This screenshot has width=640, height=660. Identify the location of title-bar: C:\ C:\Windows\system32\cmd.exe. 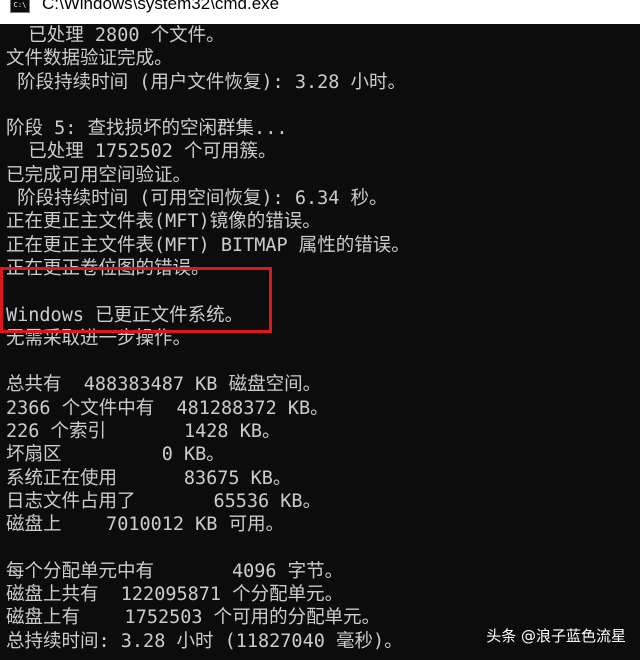
(320, 12).